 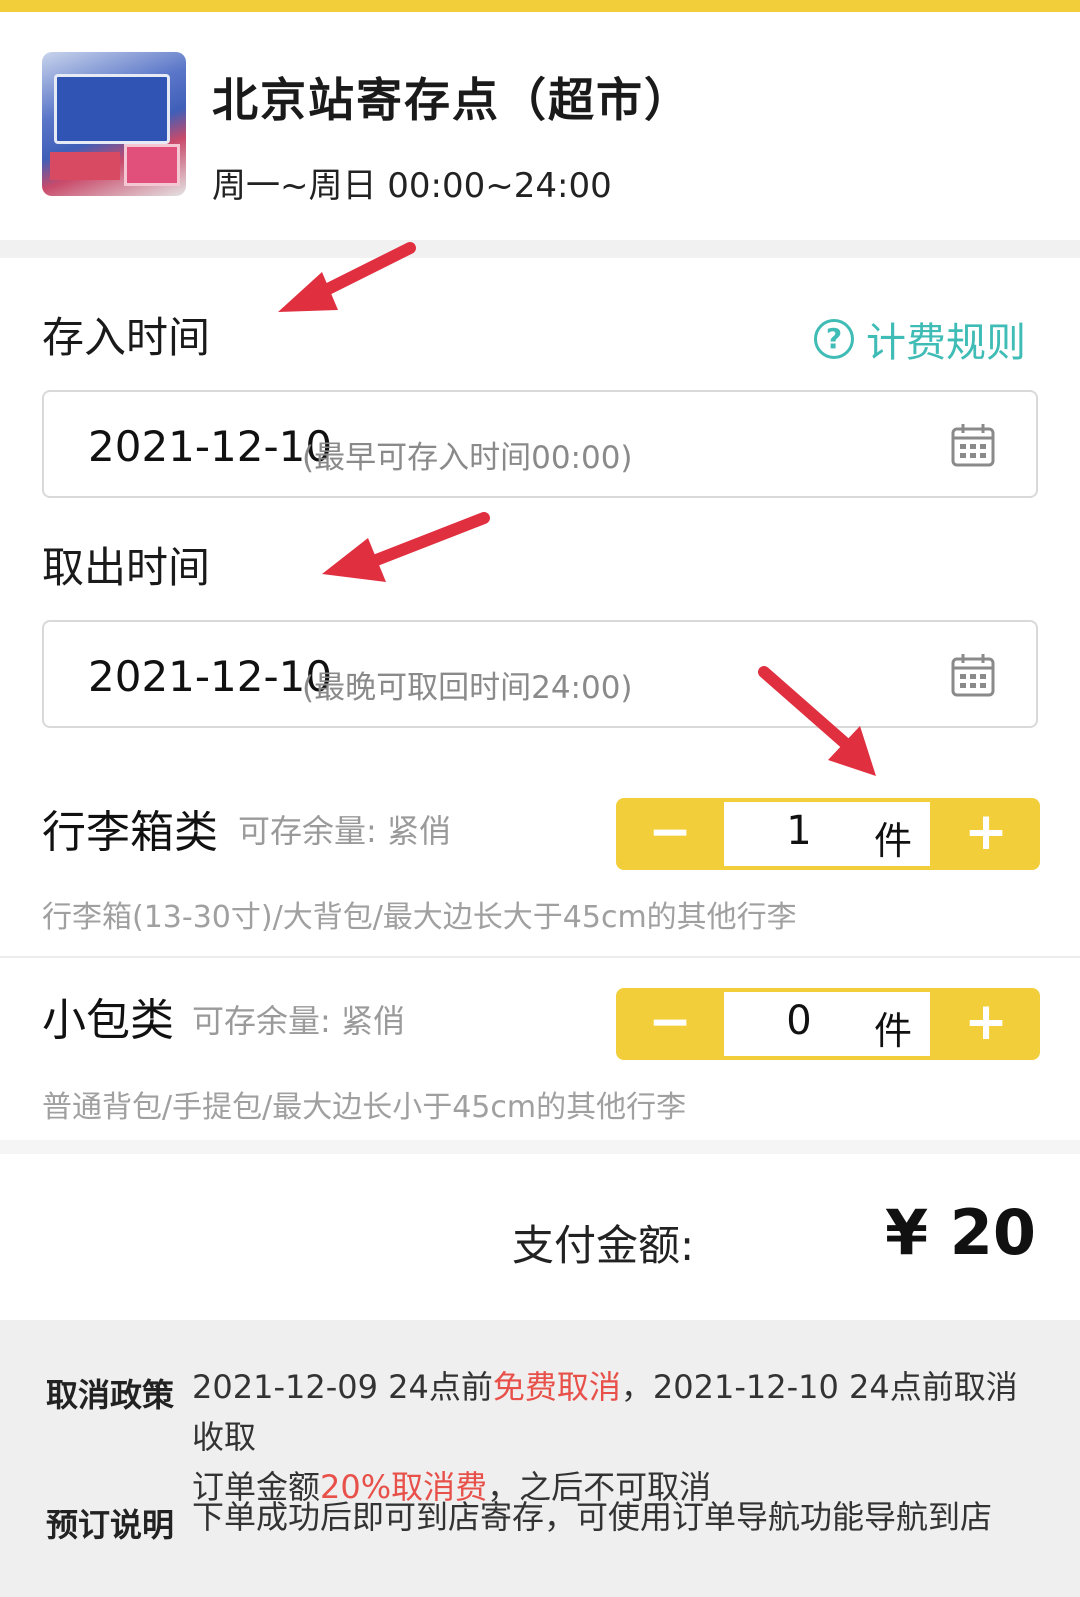 I want to click on store-photo, so click(x=114, y=124).